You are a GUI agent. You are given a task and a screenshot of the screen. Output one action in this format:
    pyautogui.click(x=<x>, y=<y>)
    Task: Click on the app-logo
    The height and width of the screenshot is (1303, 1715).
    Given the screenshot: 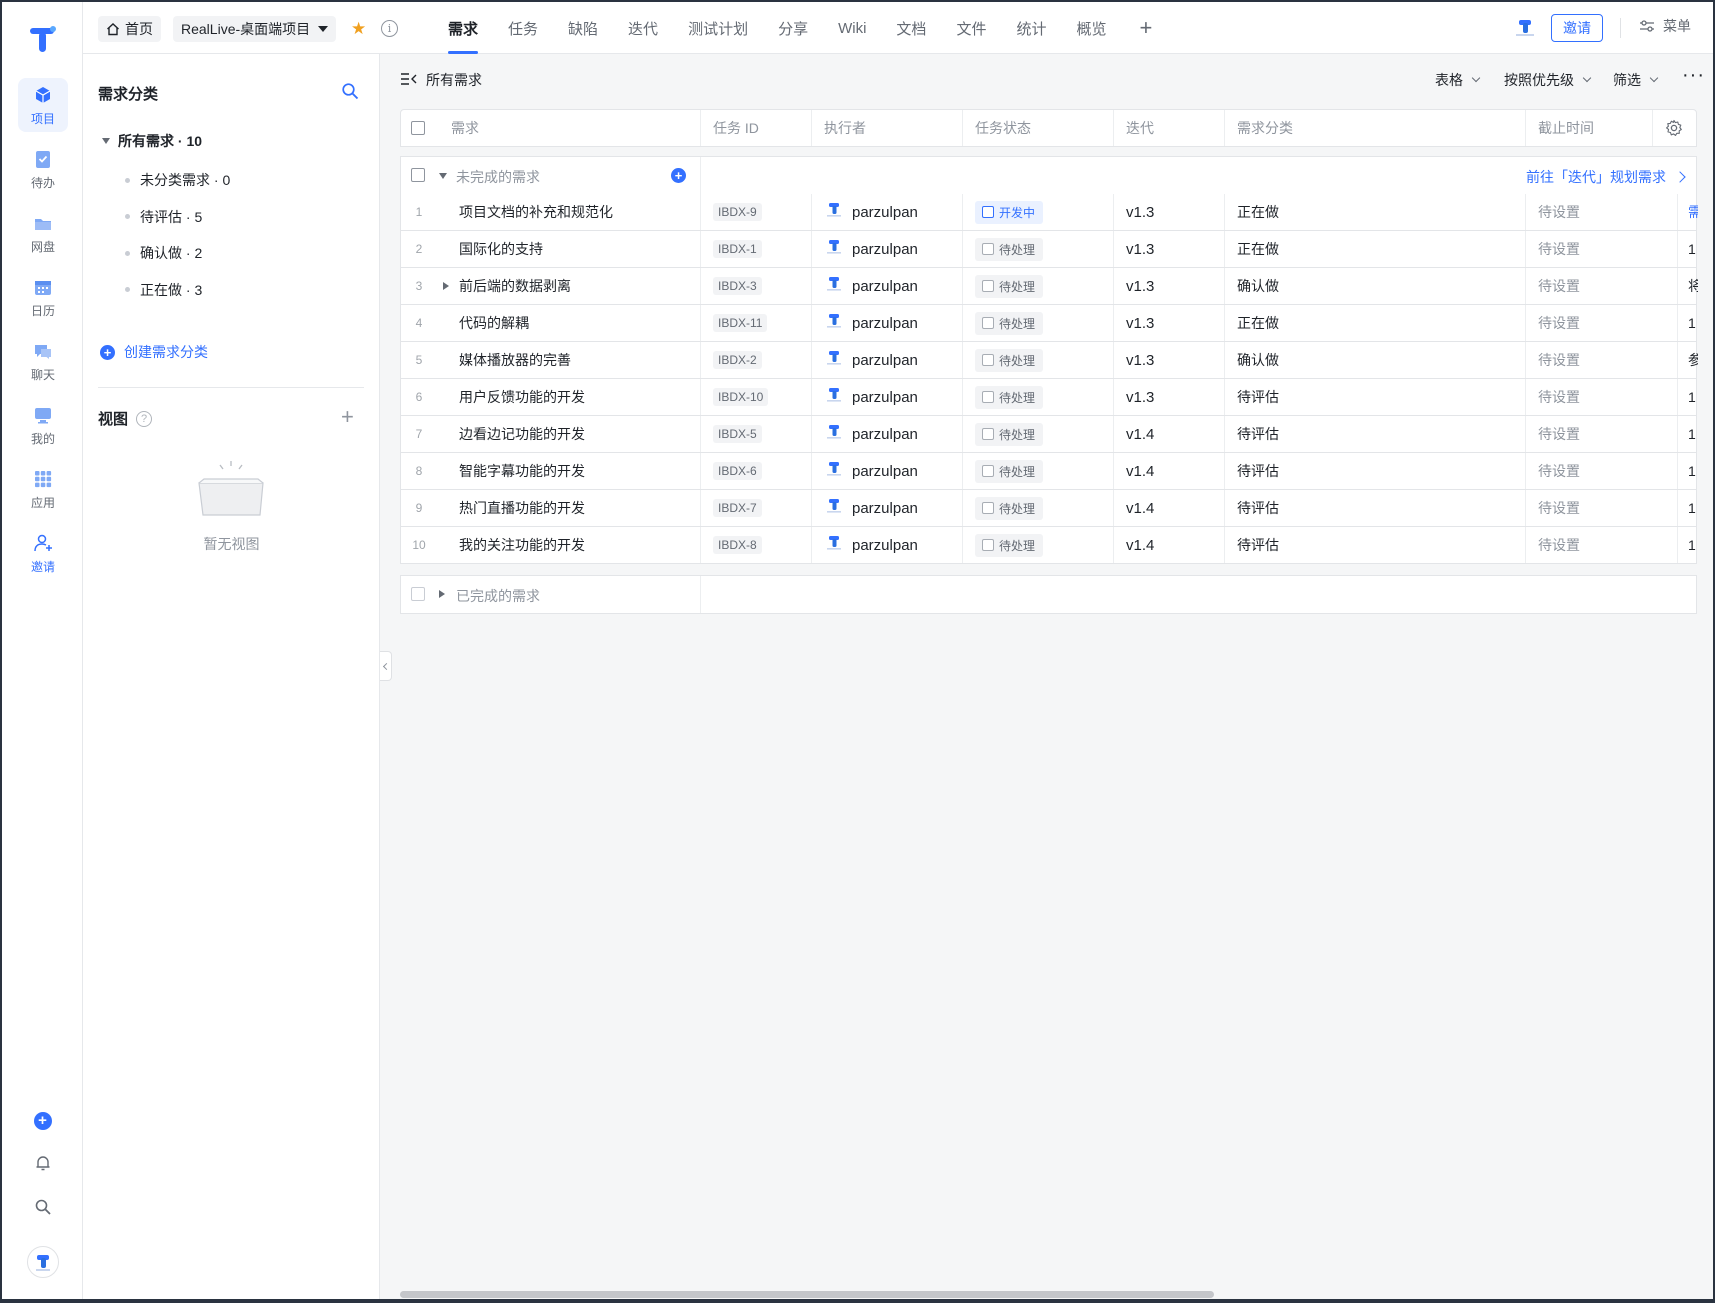 What is the action you would take?
    pyautogui.click(x=43, y=39)
    